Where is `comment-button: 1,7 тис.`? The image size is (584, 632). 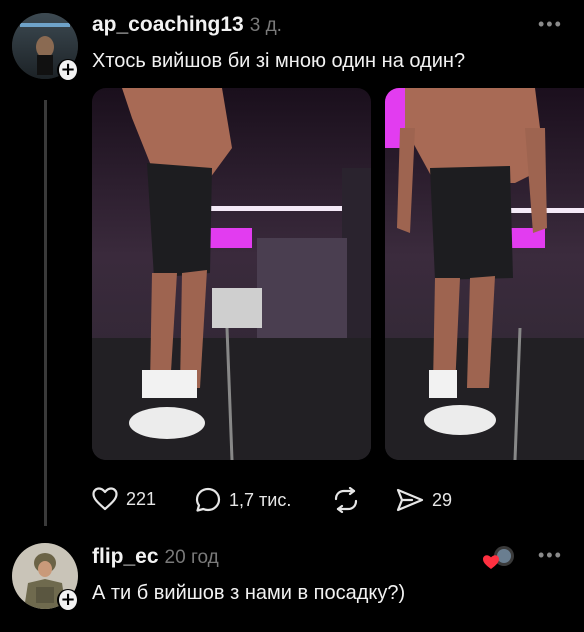 comment-button: 1,7 тис. is located at coordinates (243, 500).